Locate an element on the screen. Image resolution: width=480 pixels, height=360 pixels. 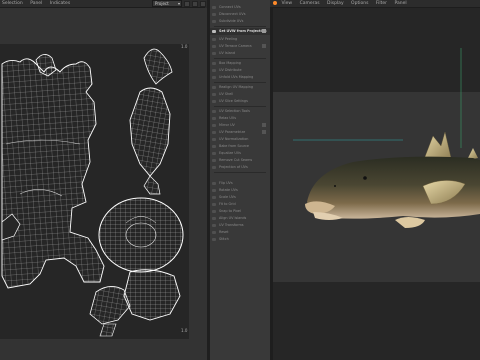
uv-shell-body is located at coordinates (53, 173).